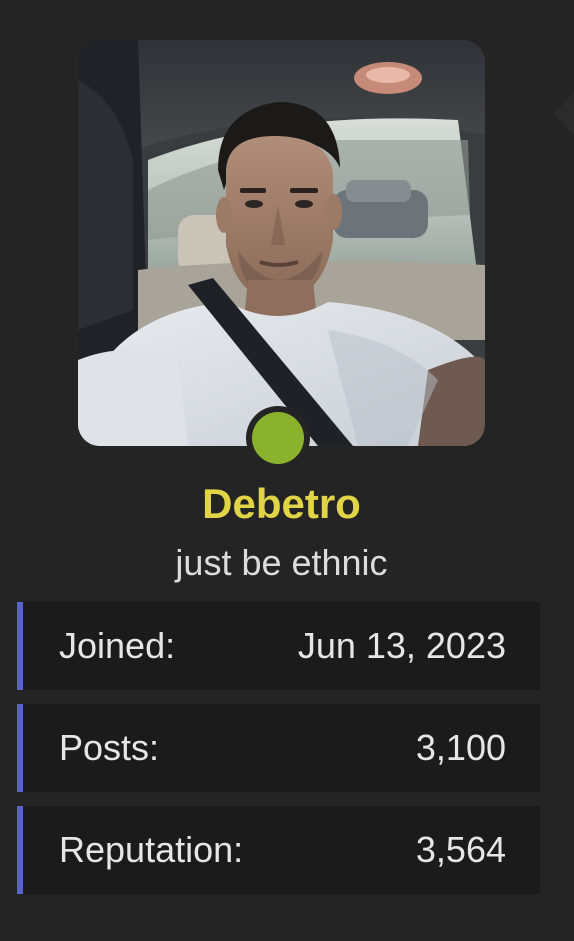 The height and width of the screenshot is (941, 574). Describe the element at coordinates (278, 748) in the screenshot. I see `stat-row-posts: Posts: 3,100` at that location.